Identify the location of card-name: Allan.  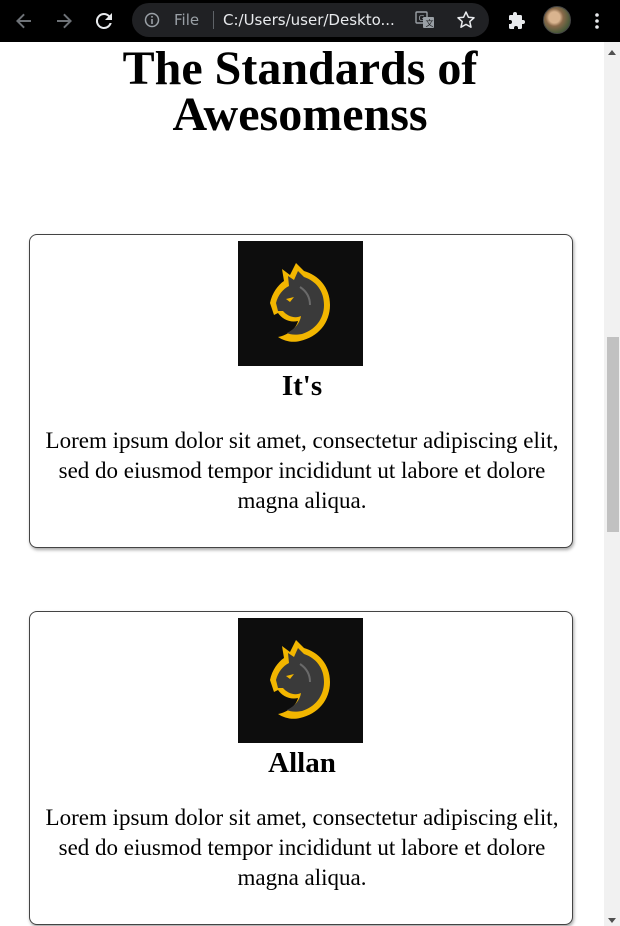
(302, 763).